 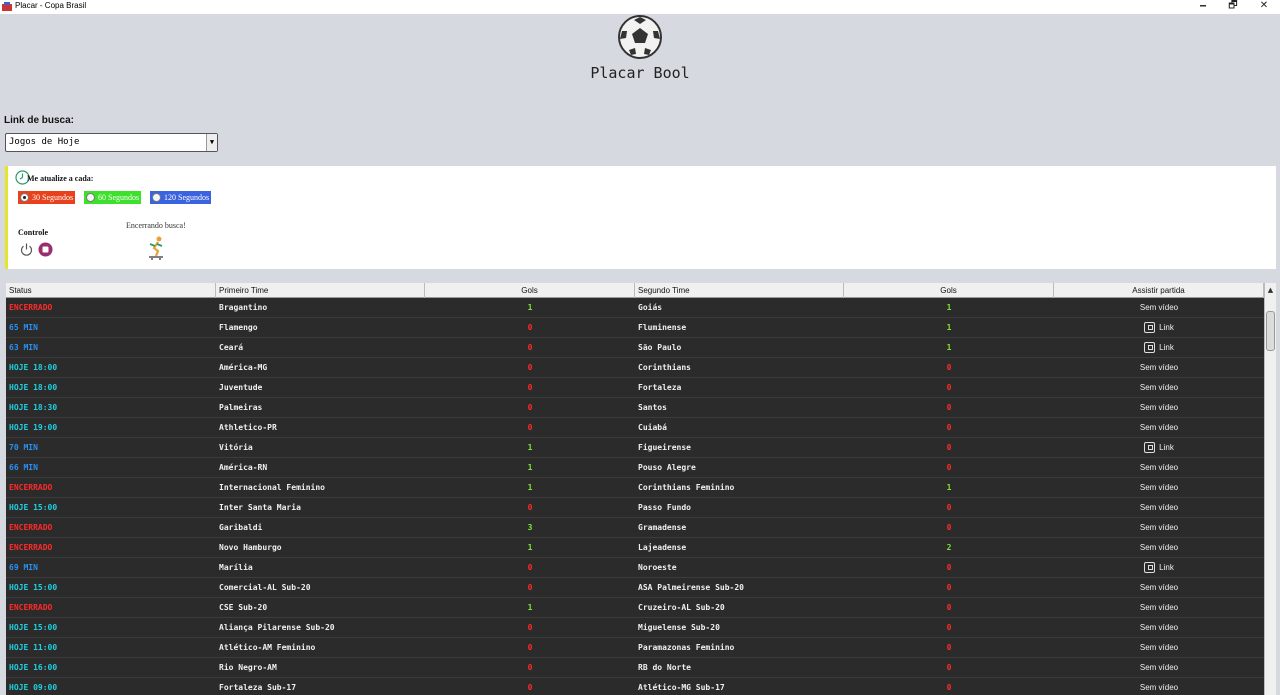 What do you see at coordinates (691, 587) in the screenshot?
I see `second-team-cell: ASA Palmeirense Sub-20` at bounding box center [691, 587].